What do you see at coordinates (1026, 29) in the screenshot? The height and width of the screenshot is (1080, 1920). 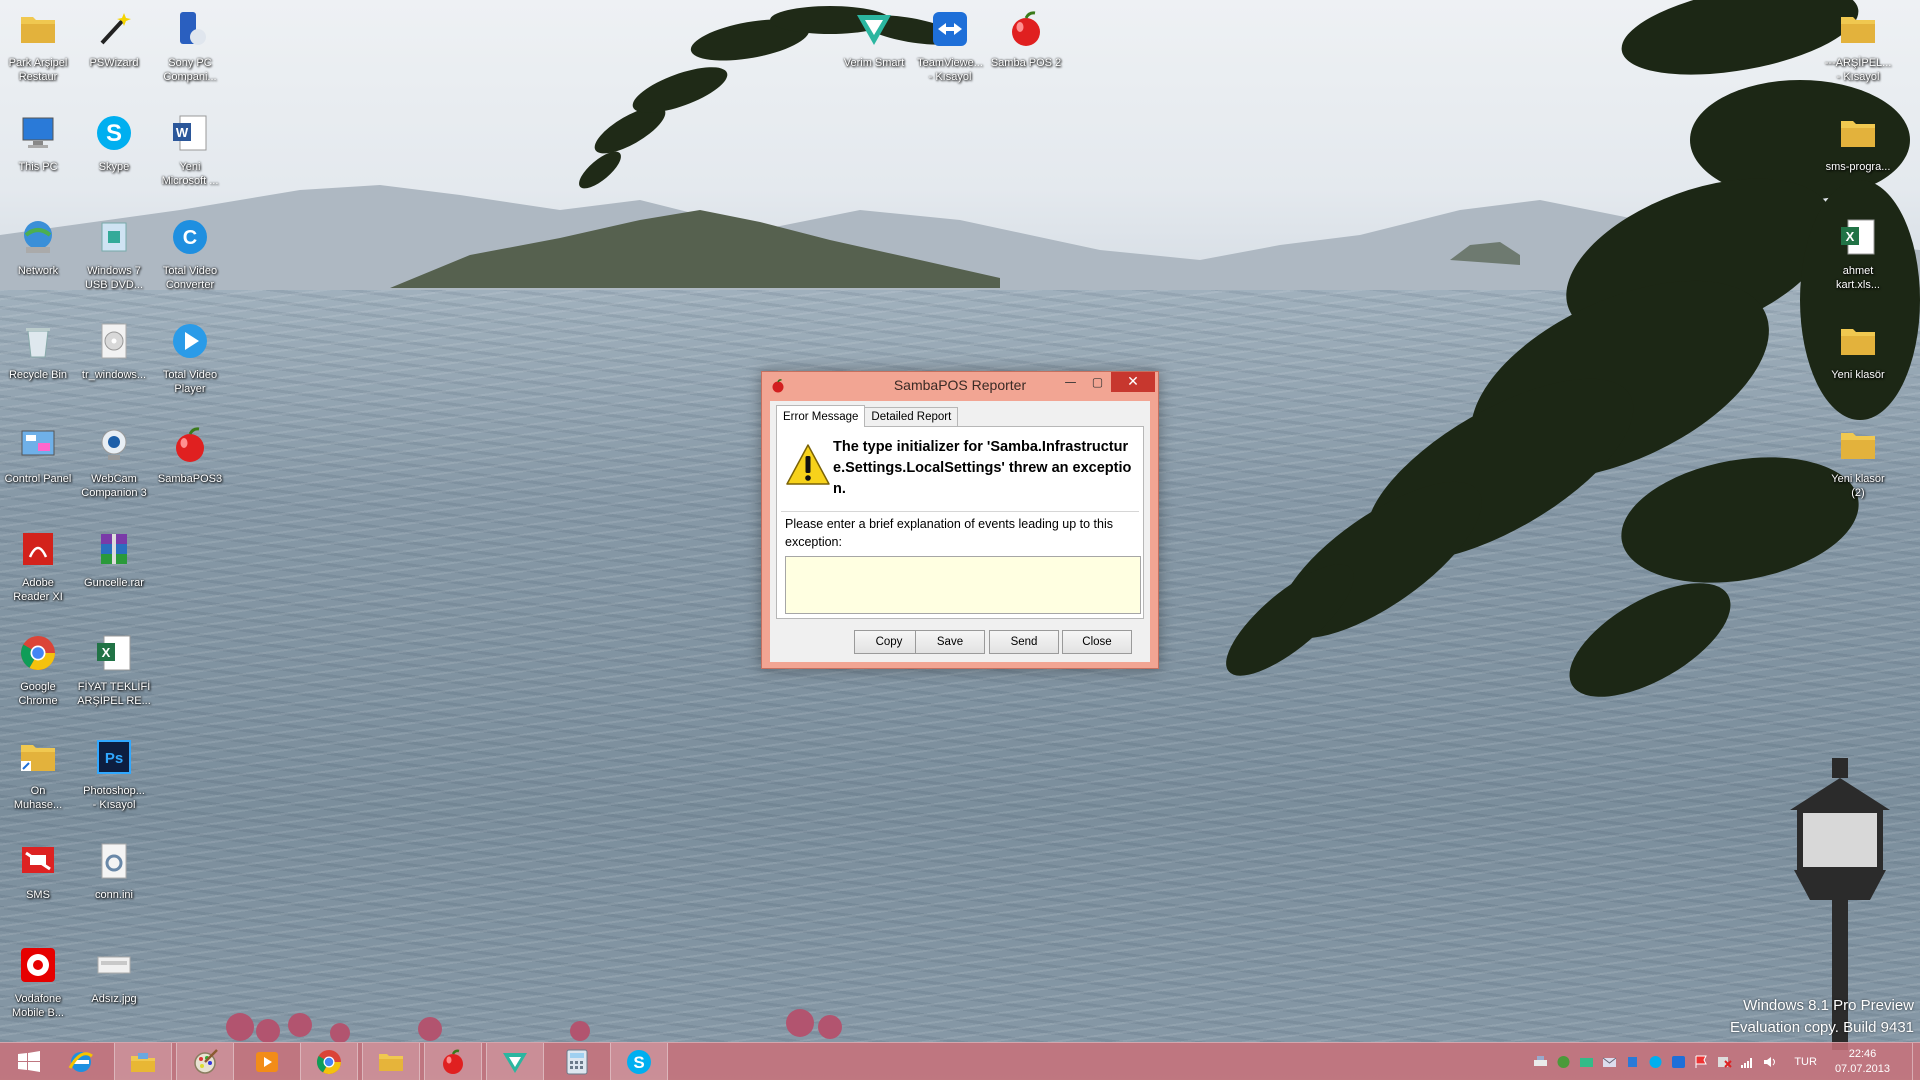 I see `apple-icon` at bounding box center [1026, 29].